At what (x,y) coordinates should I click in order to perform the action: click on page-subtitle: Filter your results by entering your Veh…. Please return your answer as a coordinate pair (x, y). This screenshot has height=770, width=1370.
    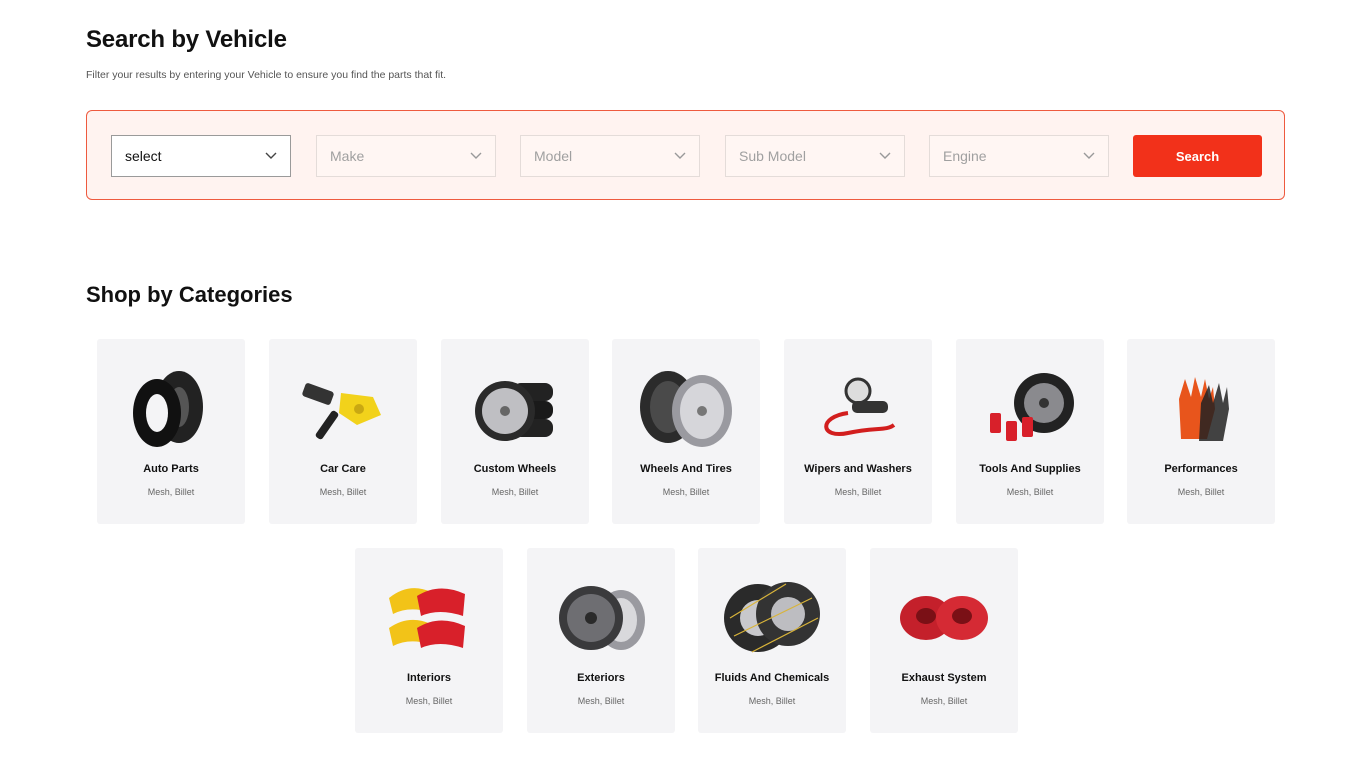
    Looking at the image, I should click on (266, 75).